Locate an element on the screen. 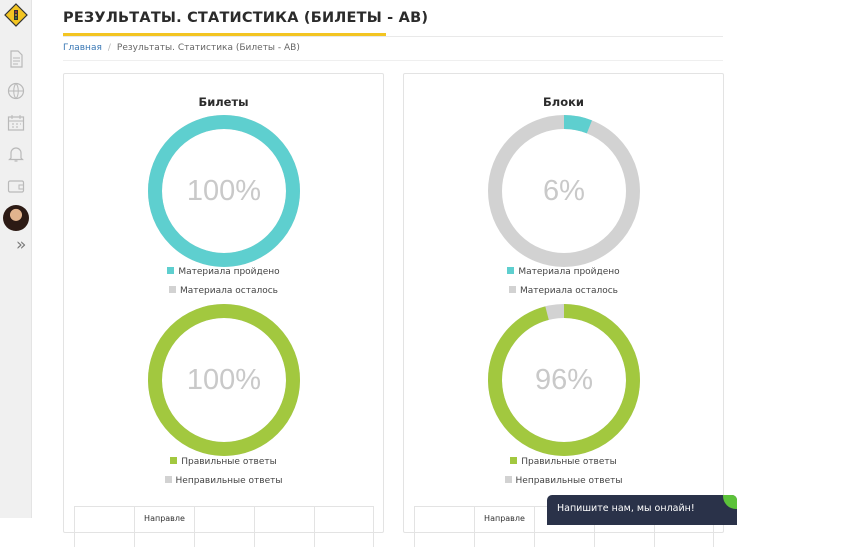 The width and height of the screenshot is (863, 547). correctness-donut-chart: 96% is located at coordinates (564, 380).